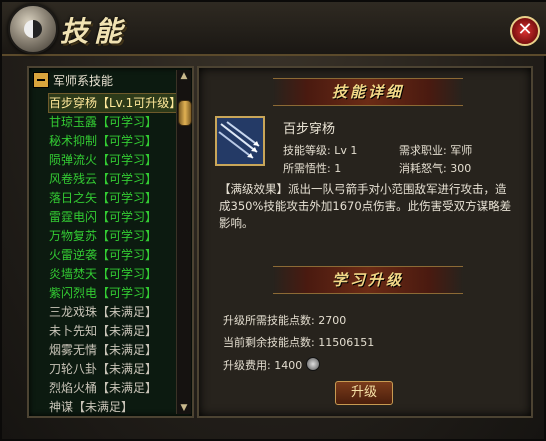  What do you see at coordinates (83, 81) in the screenshot?
I see `category-label: 军师系技能` at bounding box center [83, 81].